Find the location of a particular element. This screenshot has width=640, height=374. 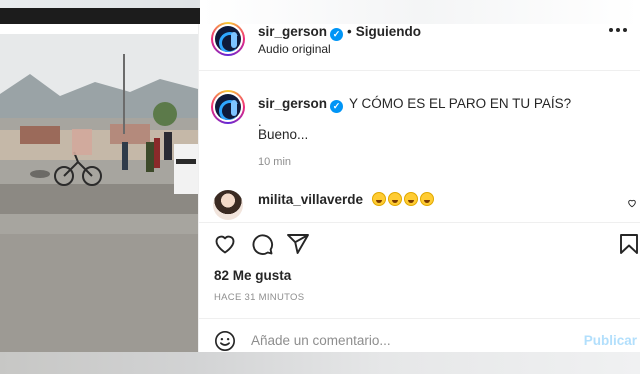

caption-author: sir_gerson is located at coordinates (292, 103).